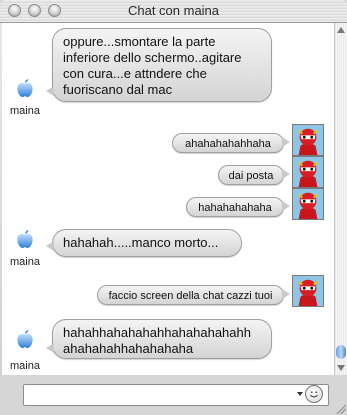  Describe the element at coordinates (341, 352) in the screenshot. I see `scroll-thumb` at that location.